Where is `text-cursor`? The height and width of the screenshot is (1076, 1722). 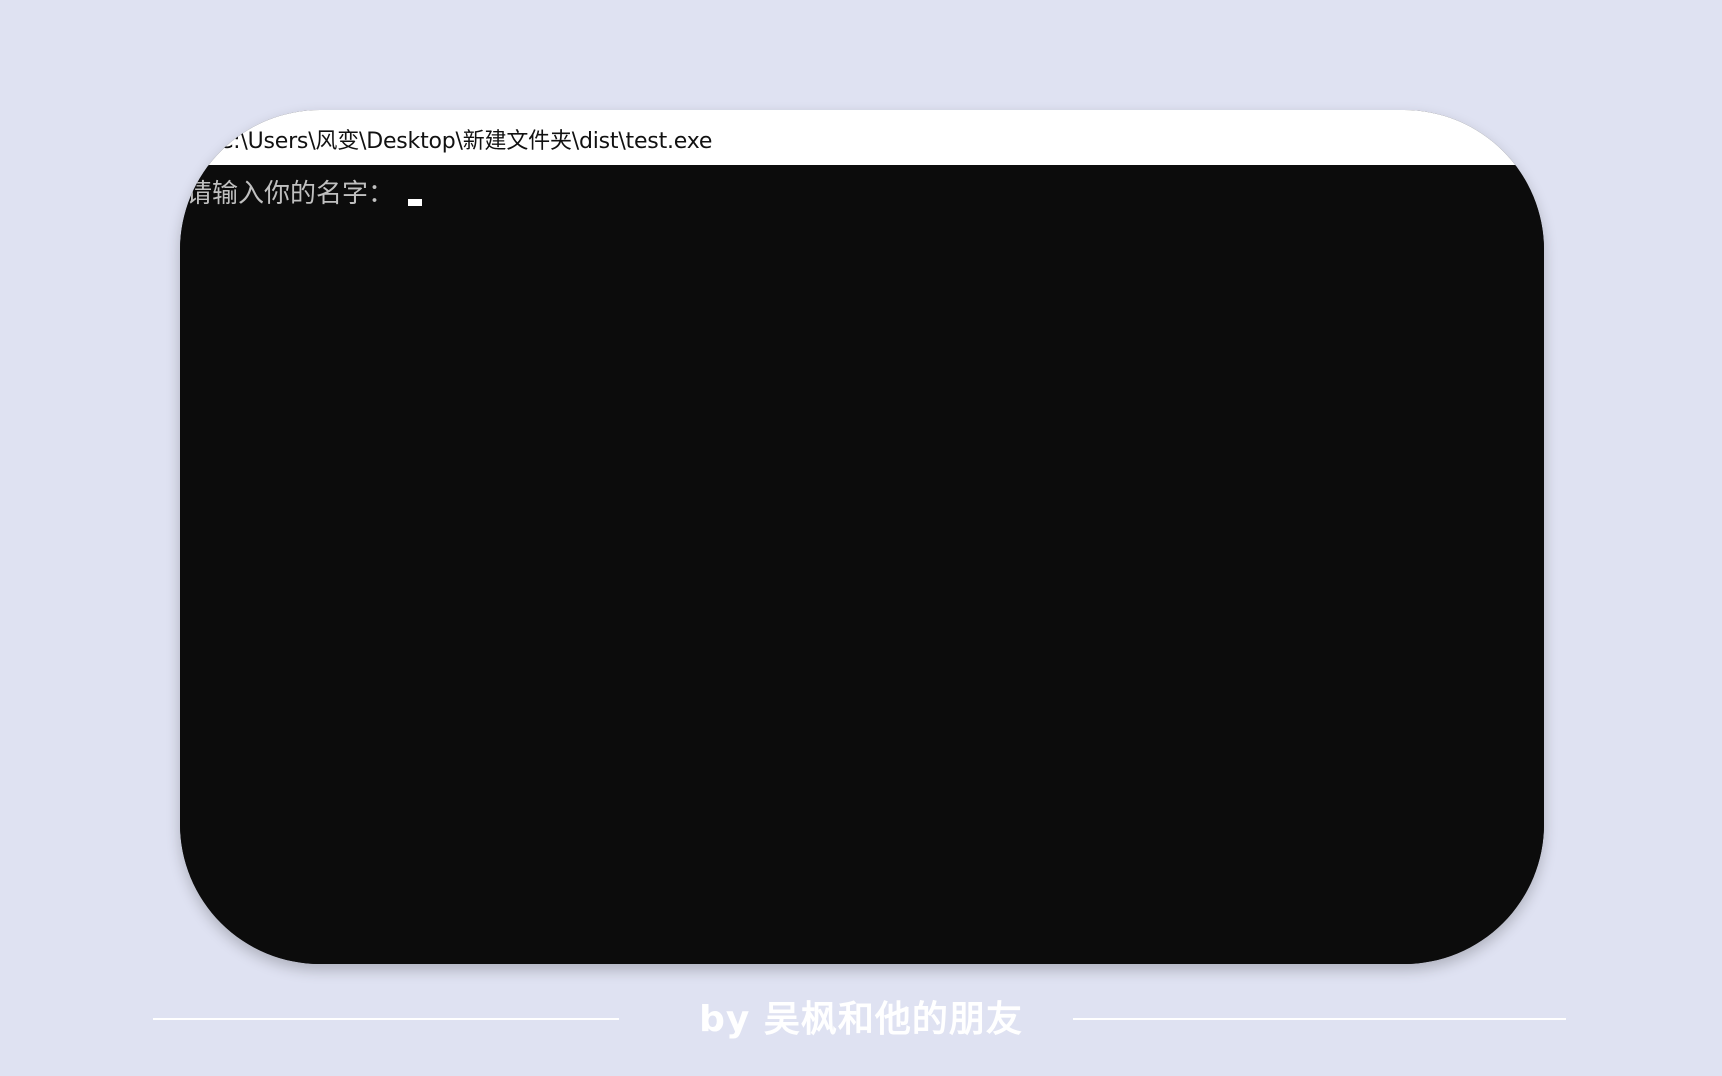
text-cursor is located at coordinates (415, 202).